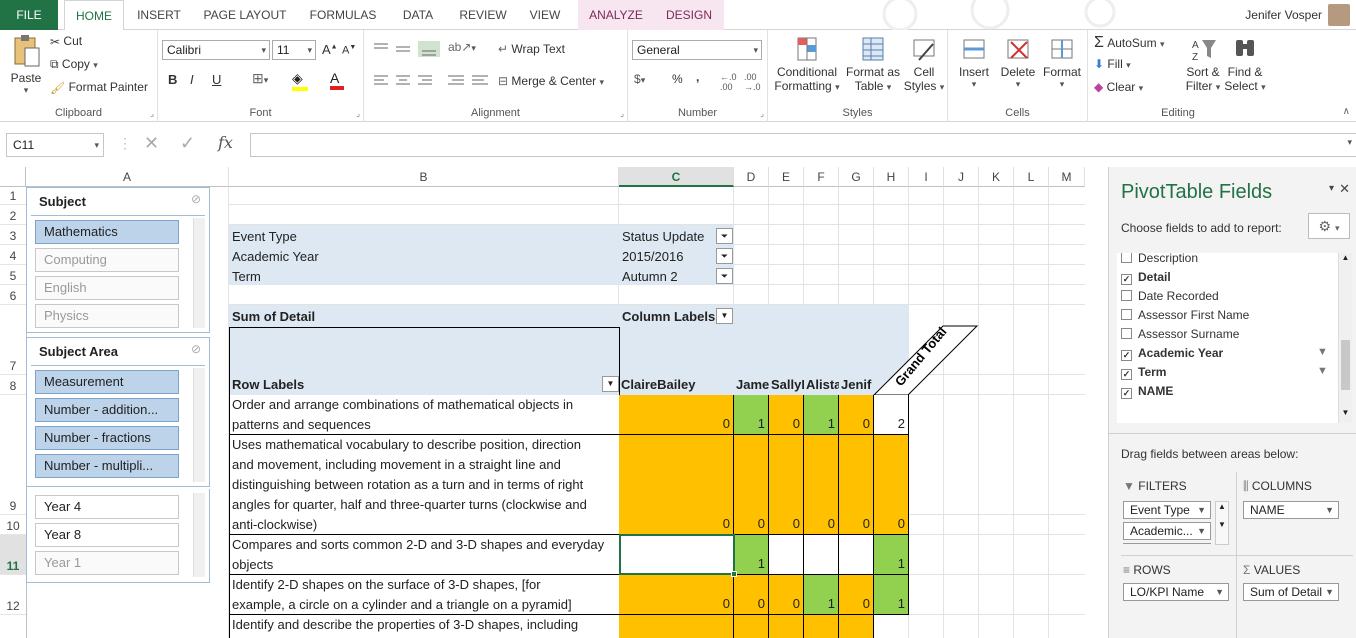 The width and height of the screenshot is (1356, 638). What do you see at coordinates (677, 79) in the screenshot?
I see `percent-button: %` at bounding box center [677, 79].